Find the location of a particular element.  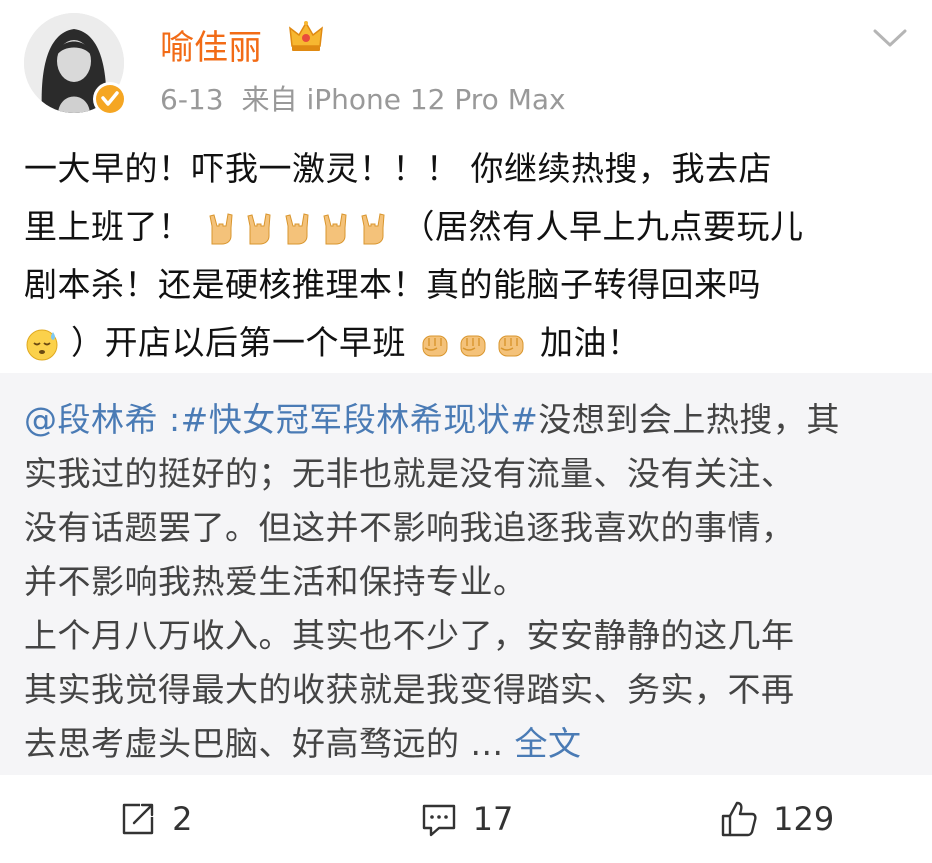

sweat-emoji is located at coordinates (42, 345).